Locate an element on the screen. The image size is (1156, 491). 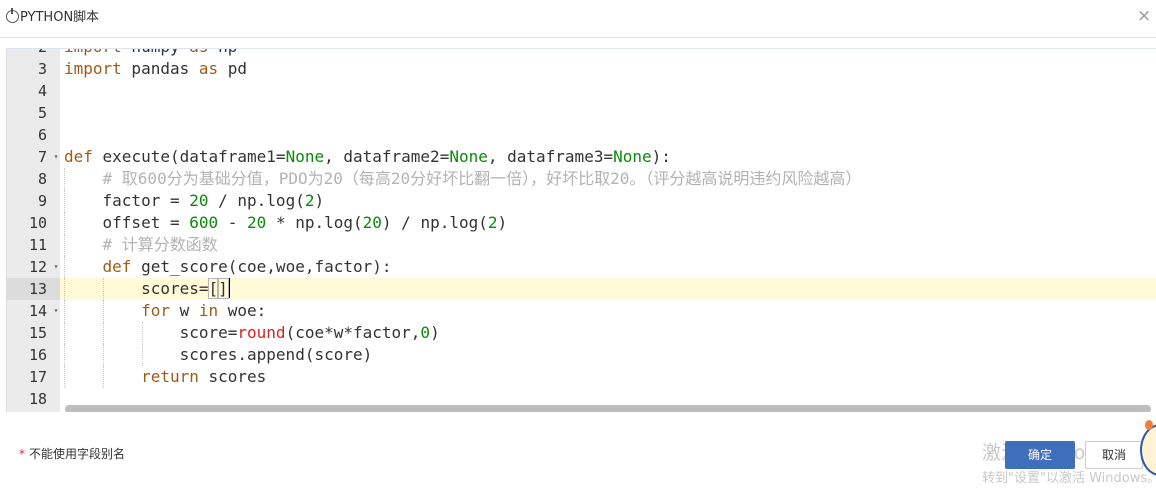
line-number: 16 is located at coordinates (37, 355).